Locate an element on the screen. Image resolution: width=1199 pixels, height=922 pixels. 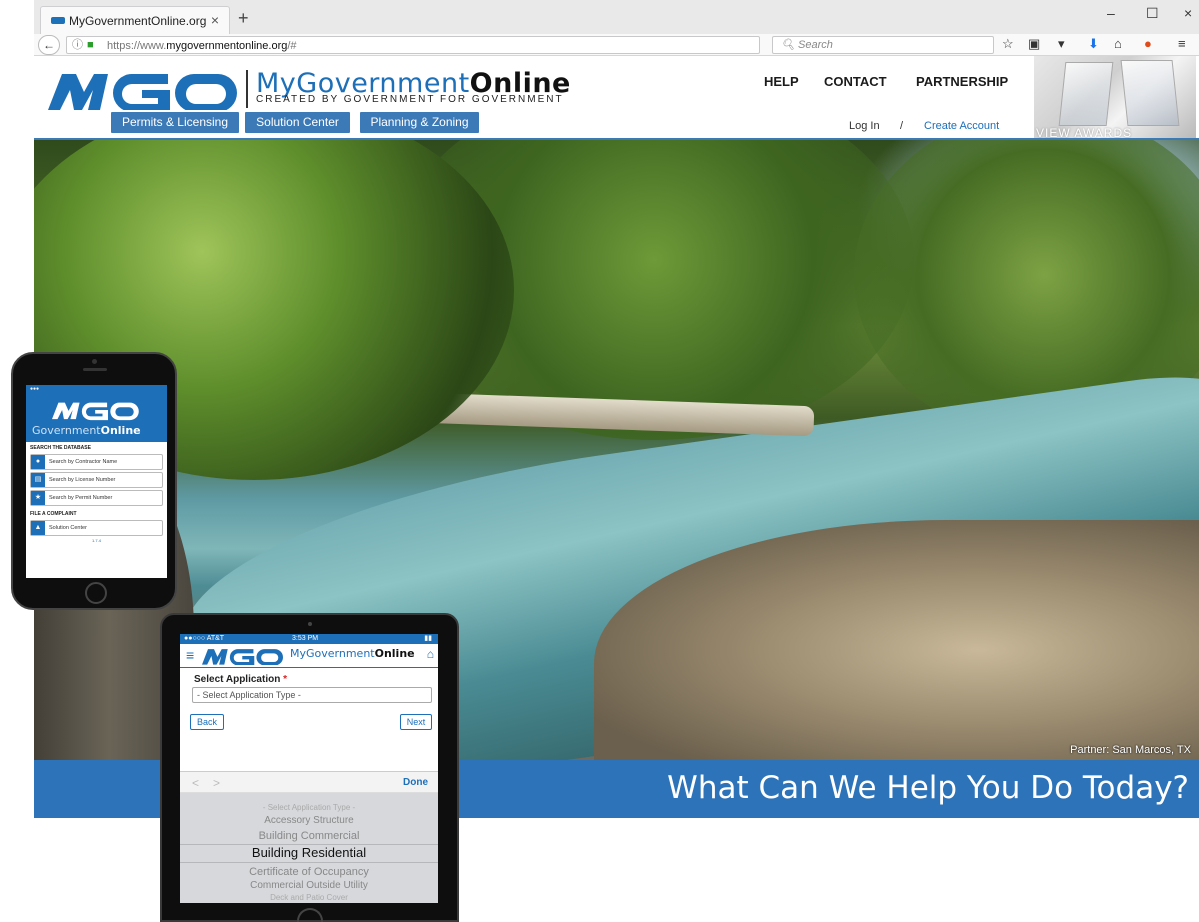
login-link: Log In is located at coordinates (864, 126).